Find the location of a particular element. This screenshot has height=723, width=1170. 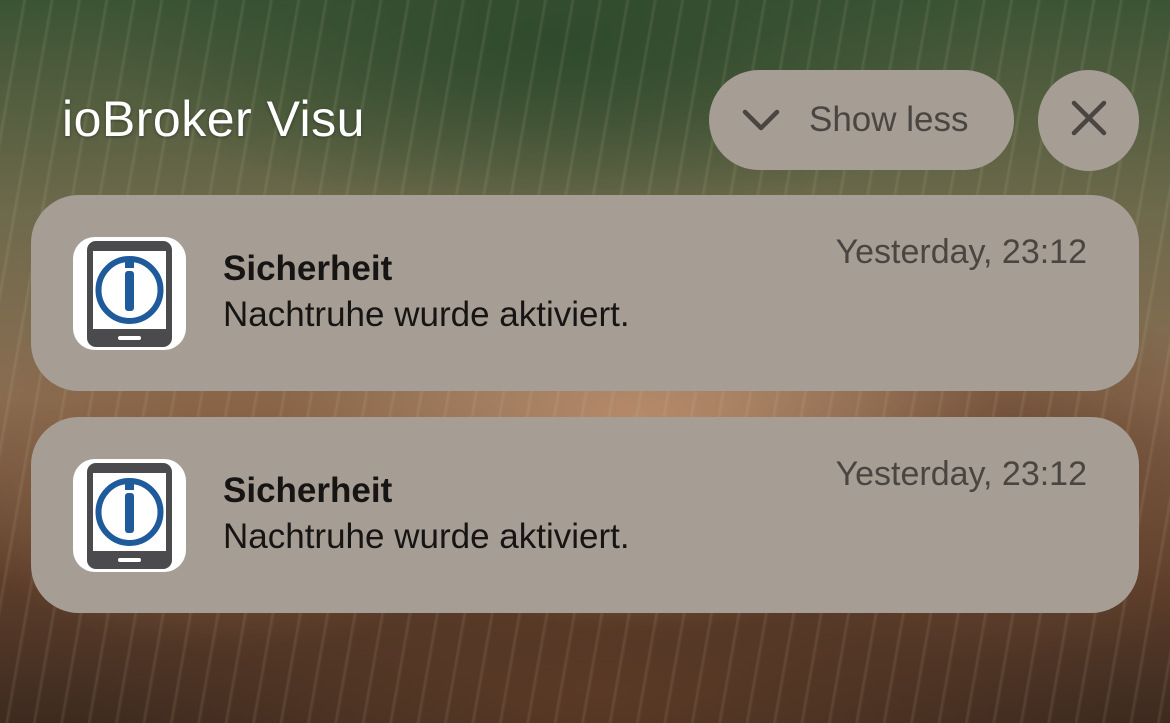

show-less-button: Show less is located at coordinates (861, 120).